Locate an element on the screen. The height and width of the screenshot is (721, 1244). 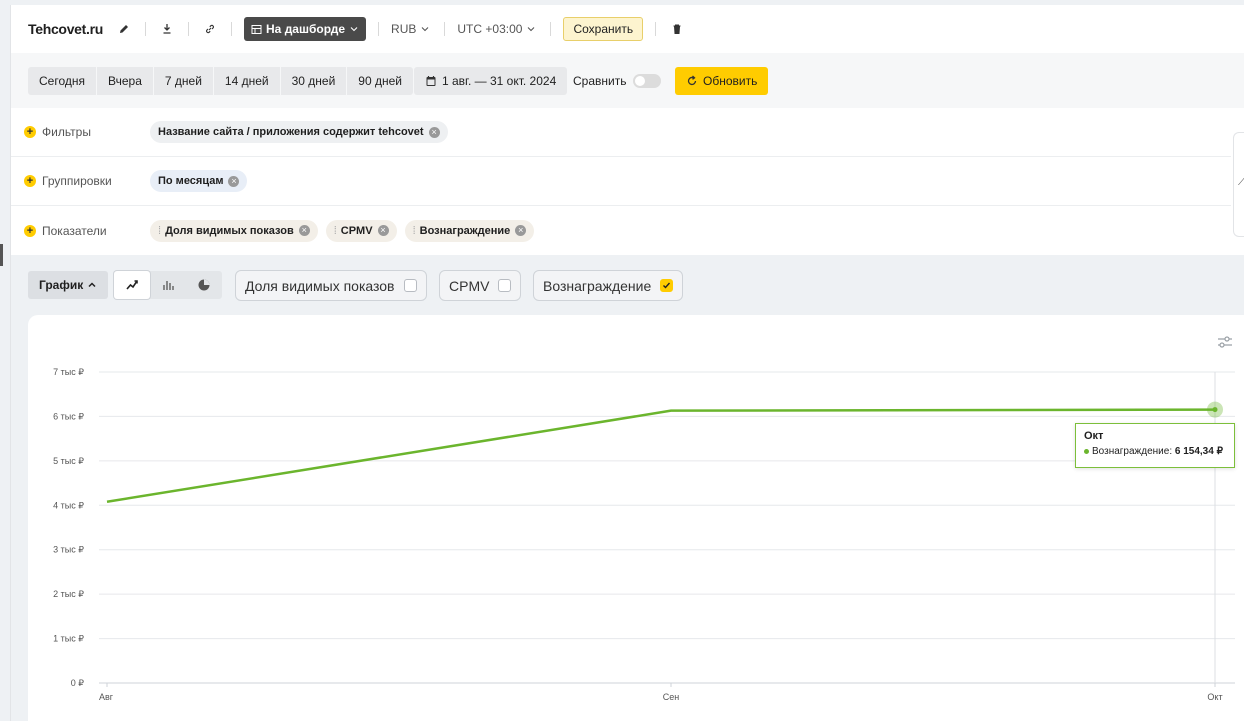
grouping-chips: По месяцам × is located at coordinates (199, 181).